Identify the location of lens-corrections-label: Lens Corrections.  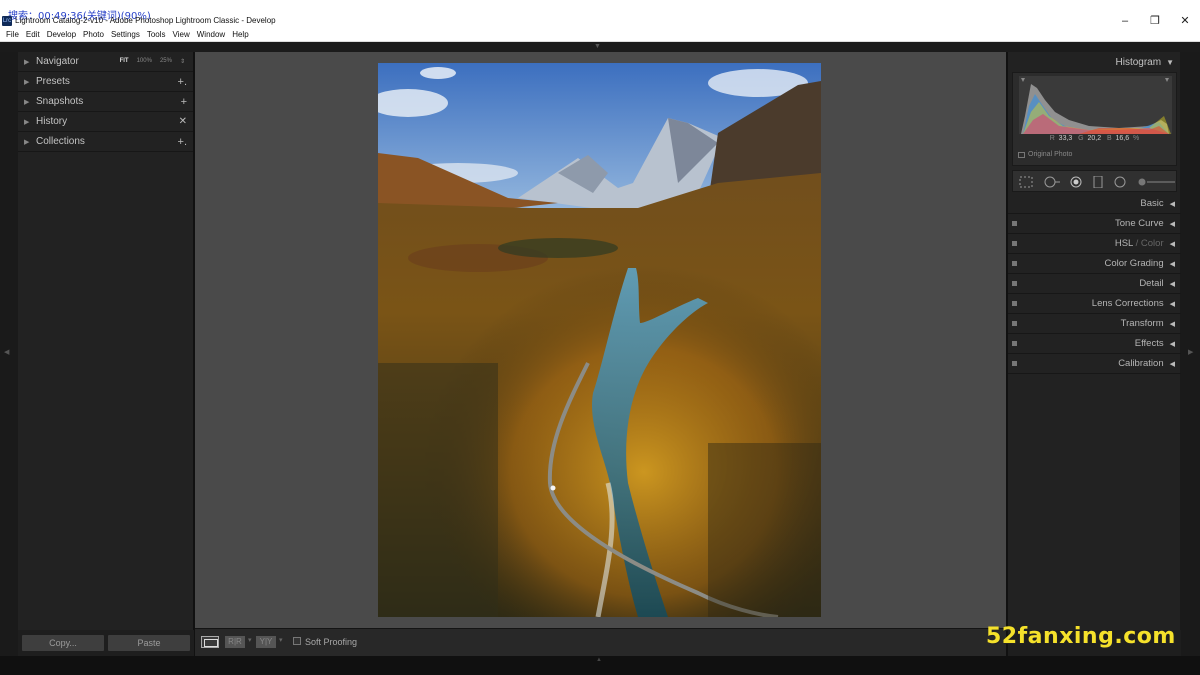
(1127, 303).